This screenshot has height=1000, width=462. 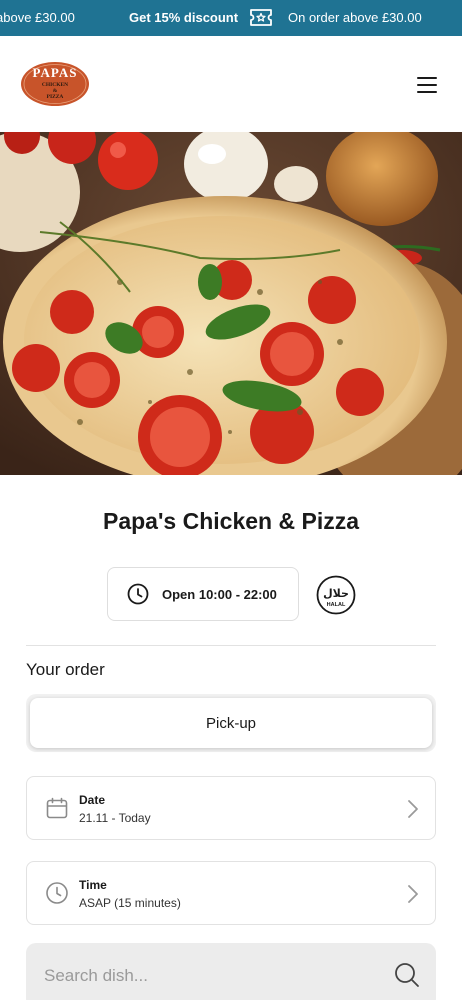 What do you see at coordinates (231, 84) in the screenshot?
I see `site-header: PAPAS CHICKEN & PIZZA` at bounding box center [231, 84].